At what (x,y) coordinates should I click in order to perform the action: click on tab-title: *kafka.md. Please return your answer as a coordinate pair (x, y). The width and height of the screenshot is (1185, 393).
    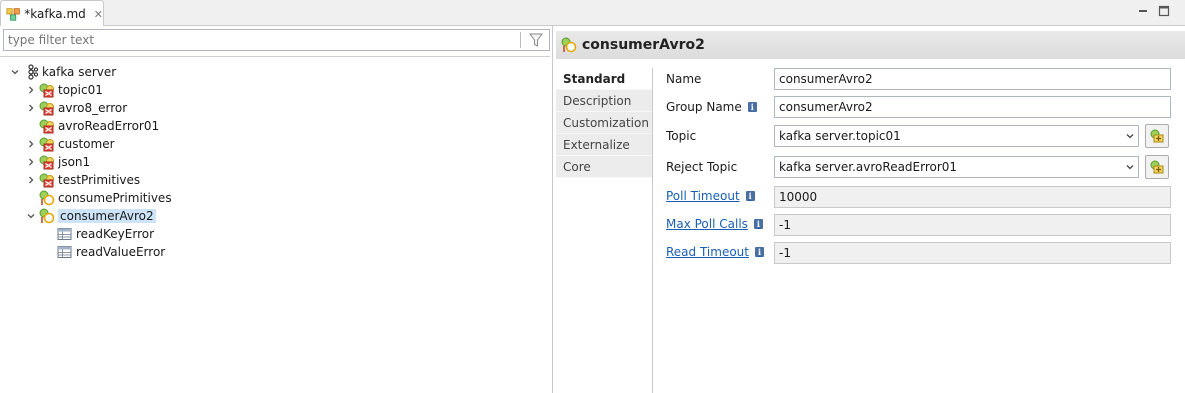
    Looking at the image, I should click on (55, 14).